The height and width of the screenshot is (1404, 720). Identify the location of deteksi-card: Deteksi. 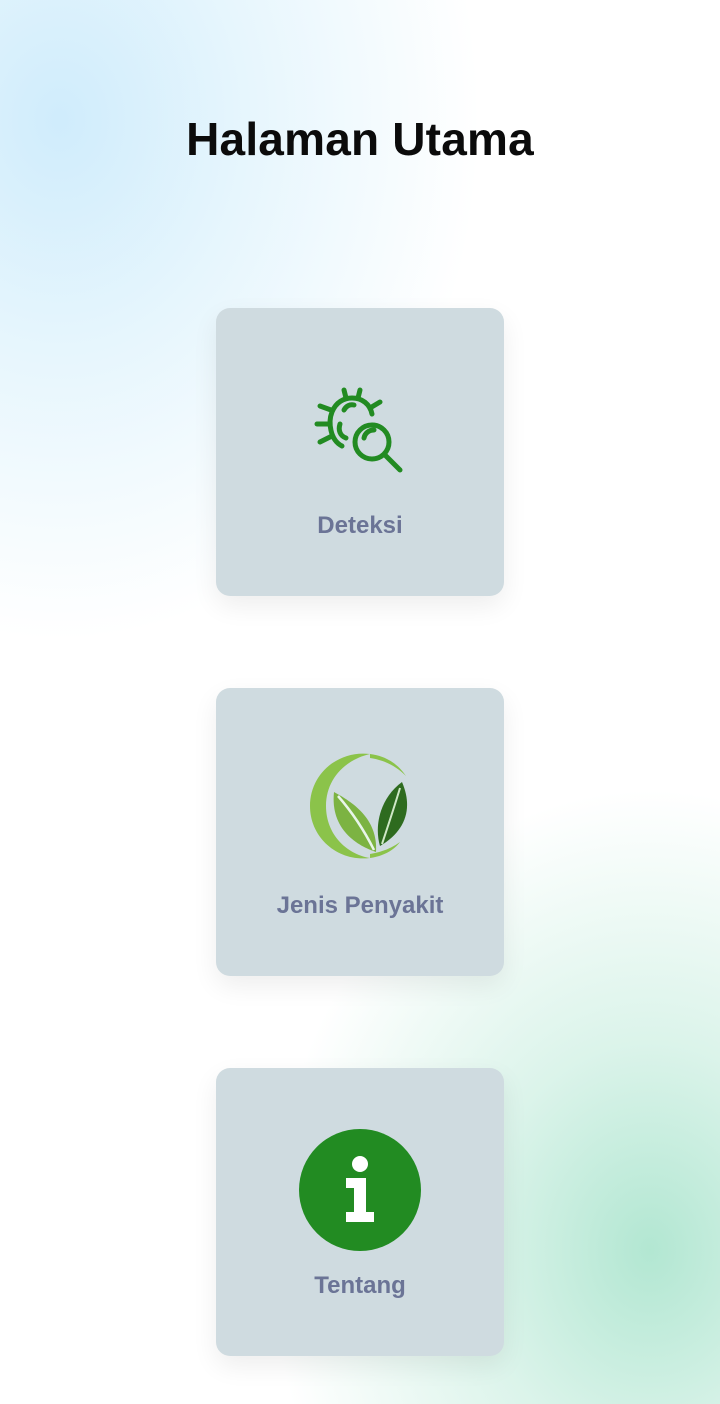
(360, 452).